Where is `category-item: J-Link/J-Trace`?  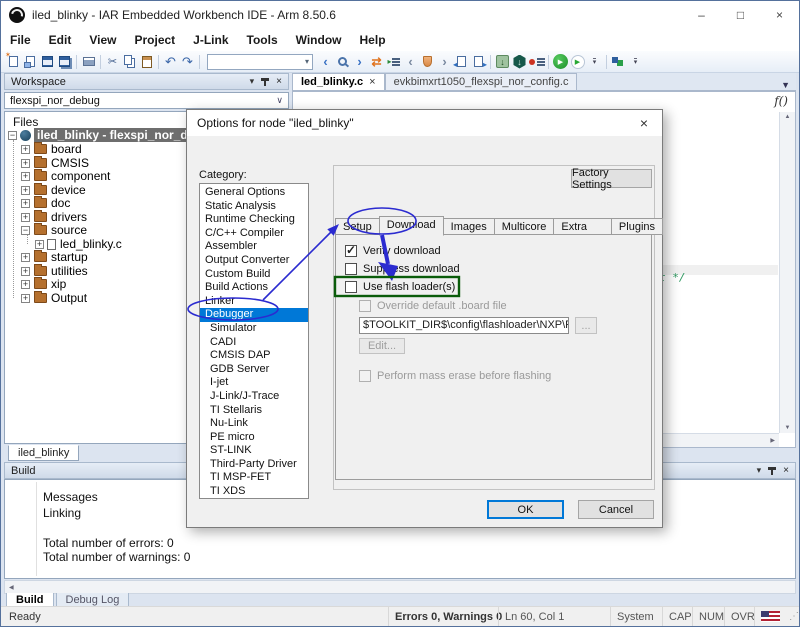
category-item: J-Link/J-Trace is located at coordinates (254, 397).